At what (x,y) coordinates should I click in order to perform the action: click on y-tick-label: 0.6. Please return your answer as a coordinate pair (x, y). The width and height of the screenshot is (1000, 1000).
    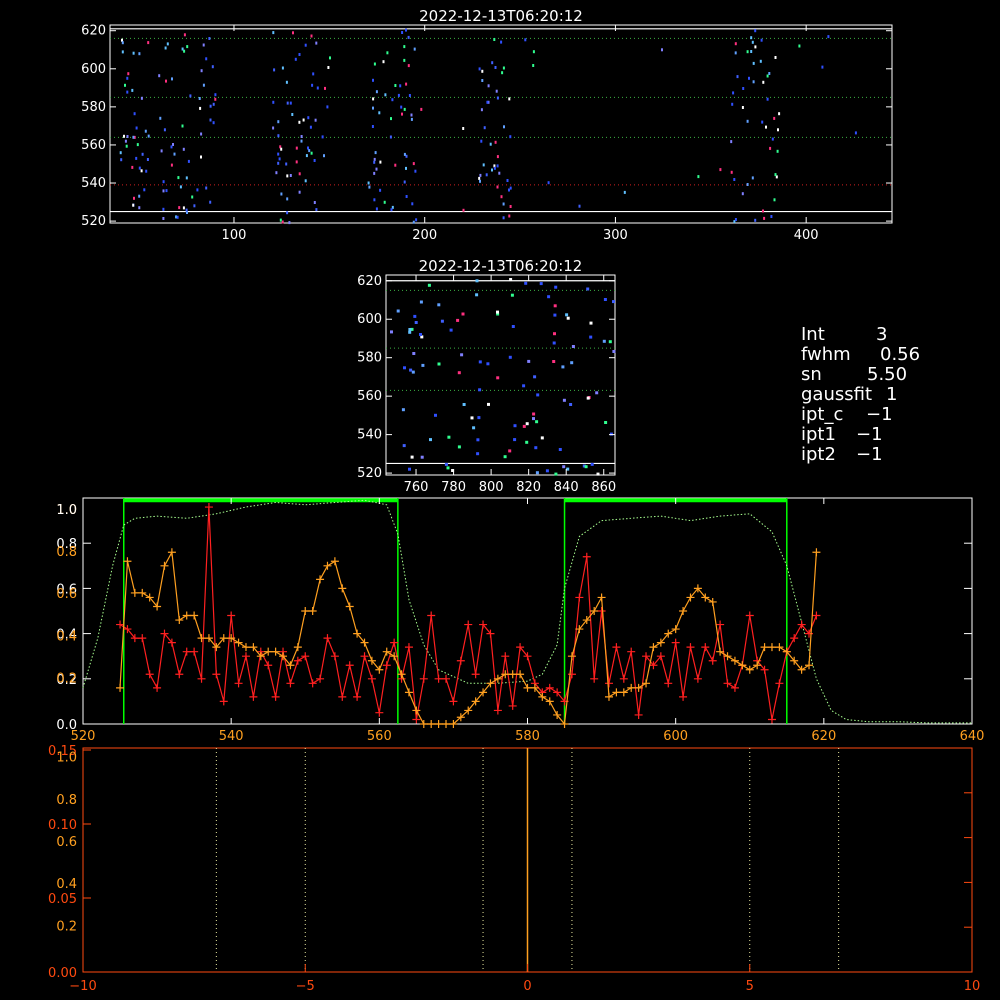
    Looking at the image, I should click on (66, 842).